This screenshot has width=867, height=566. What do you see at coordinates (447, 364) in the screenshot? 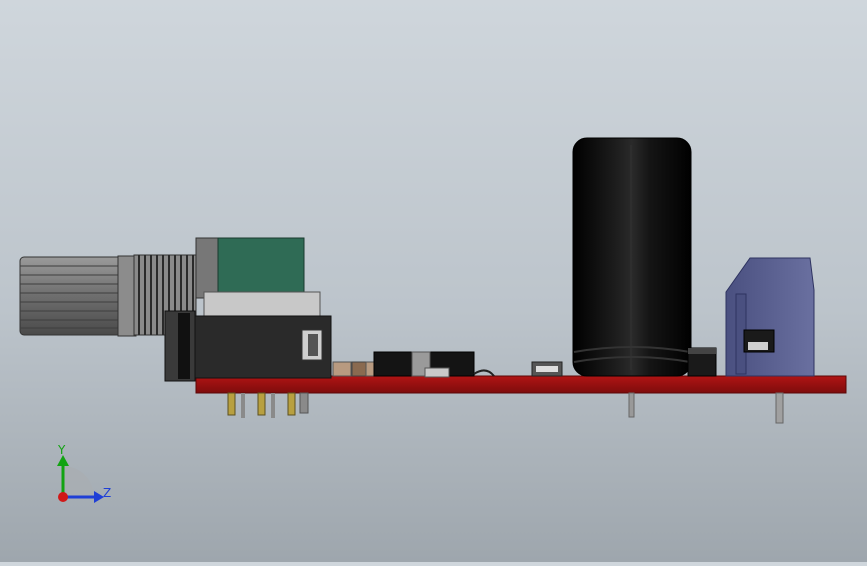
I see `smd-components` at bounding box center [447, 364].